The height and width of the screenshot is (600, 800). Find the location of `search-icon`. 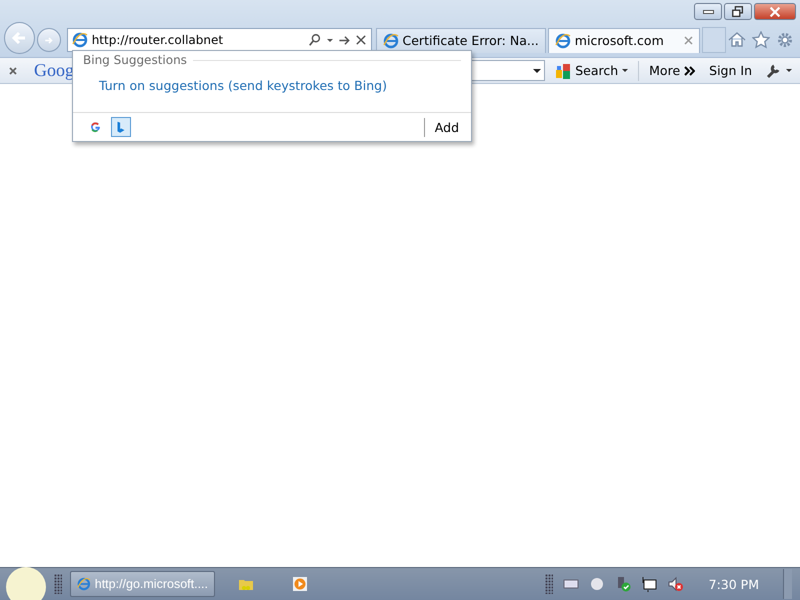

search-icon is located at coordinates (315, 40).